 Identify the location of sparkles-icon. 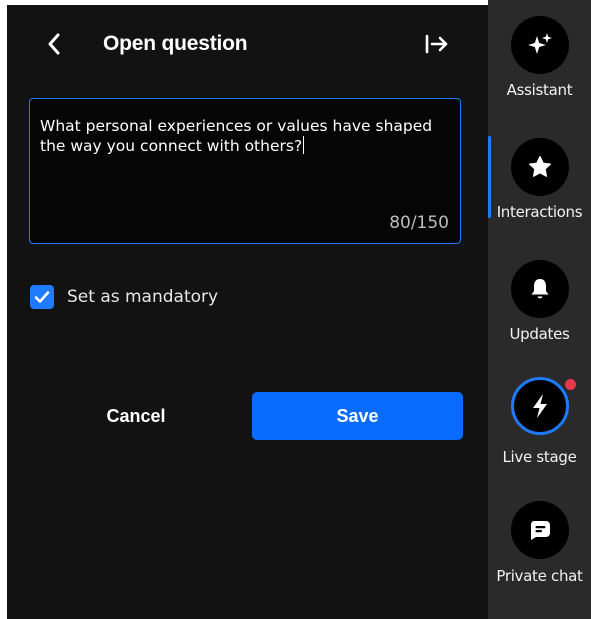
(540, 43).